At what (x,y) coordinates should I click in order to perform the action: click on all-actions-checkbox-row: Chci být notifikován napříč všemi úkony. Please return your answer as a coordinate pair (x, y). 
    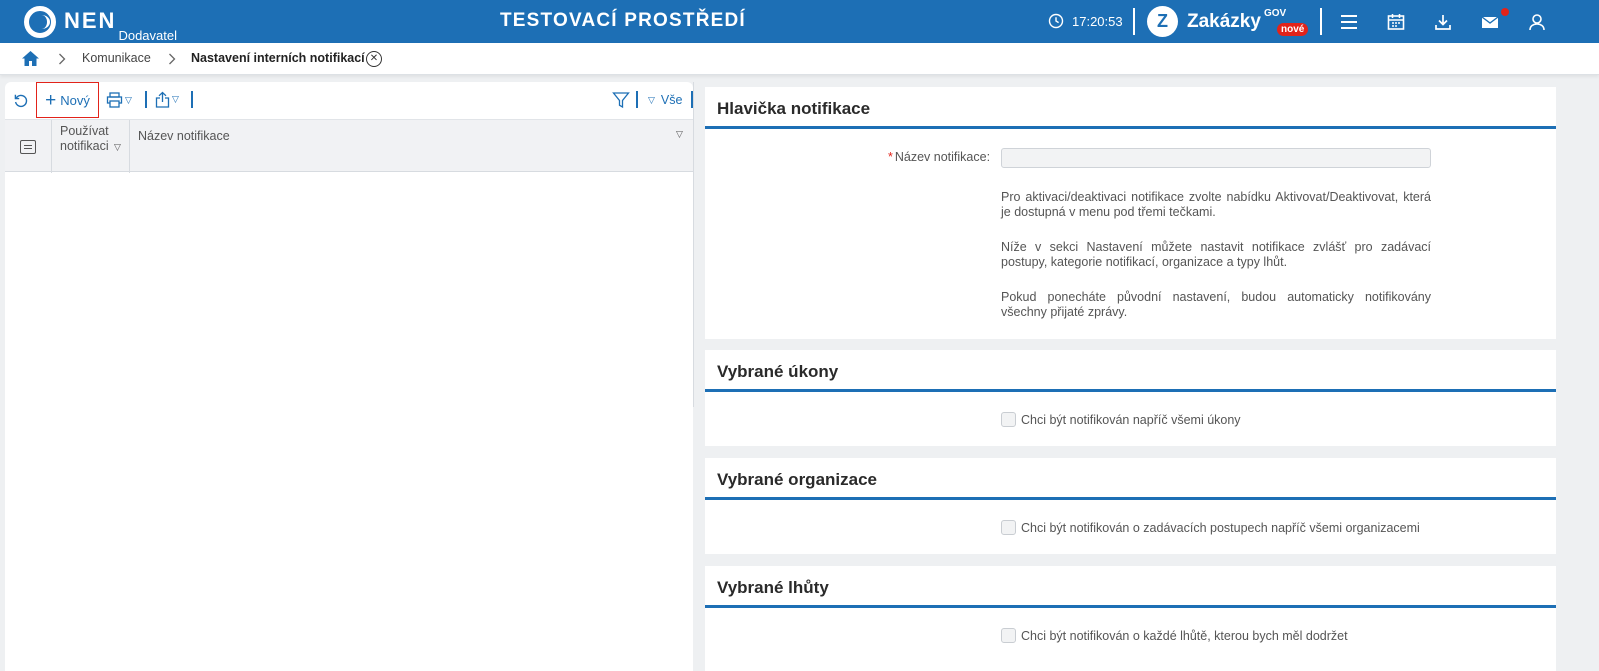
    Looking at the image, I should click on (1121, 419).